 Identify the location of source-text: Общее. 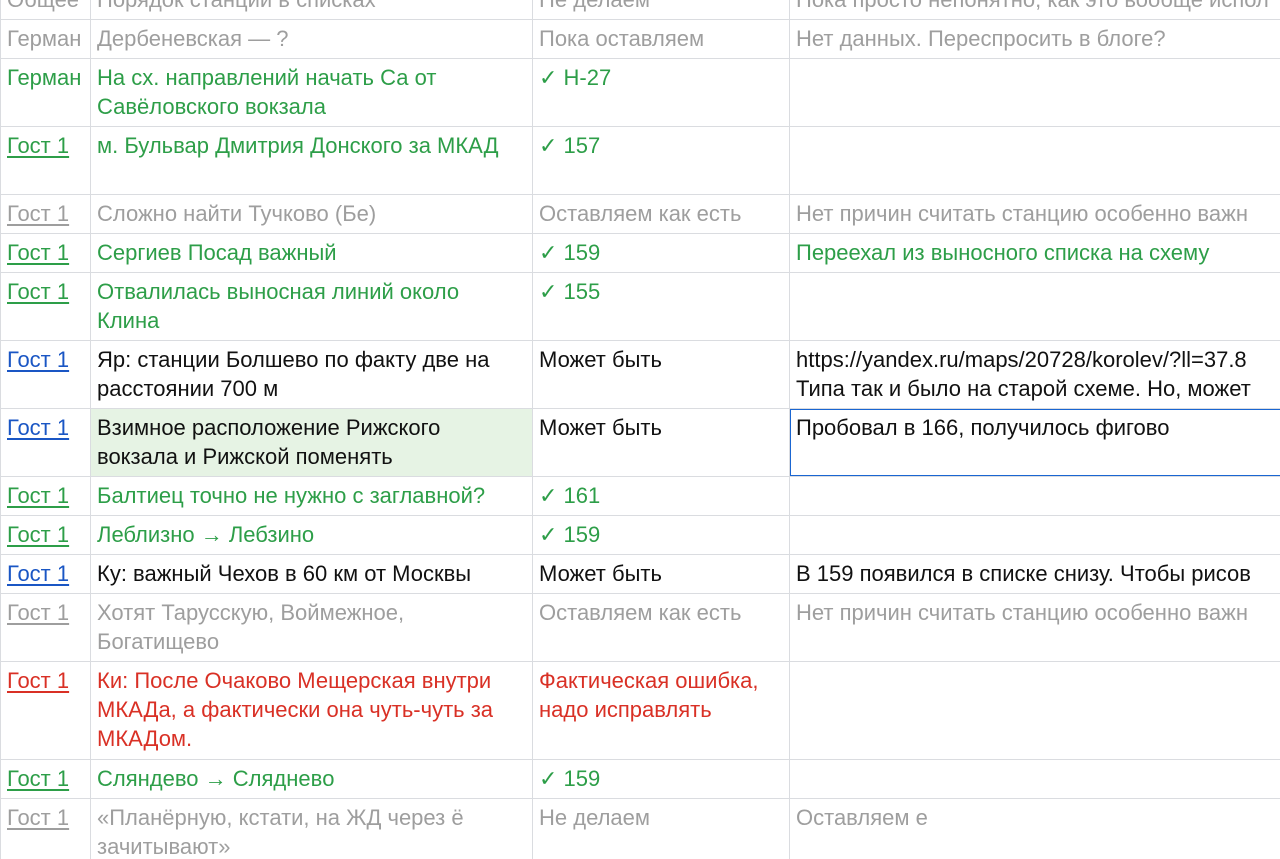
(43, 6).